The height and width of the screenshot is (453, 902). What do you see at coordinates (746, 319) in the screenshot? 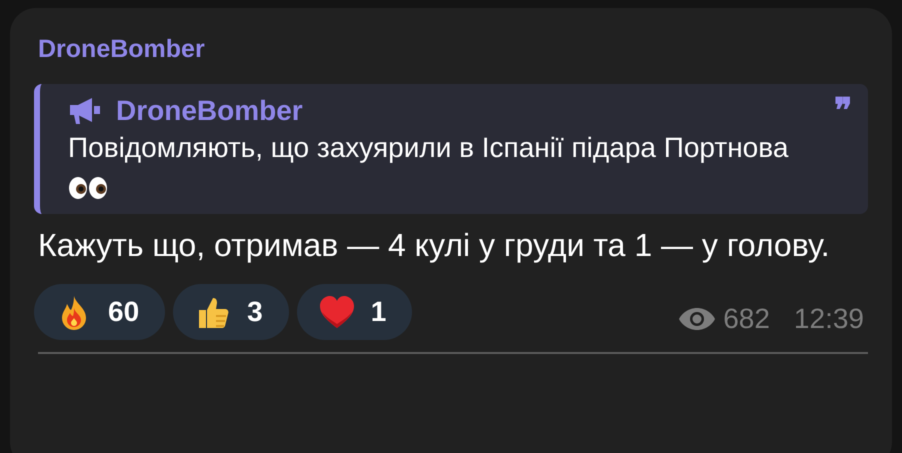
I see `view-count: 682` at bounding box center [746, 319].